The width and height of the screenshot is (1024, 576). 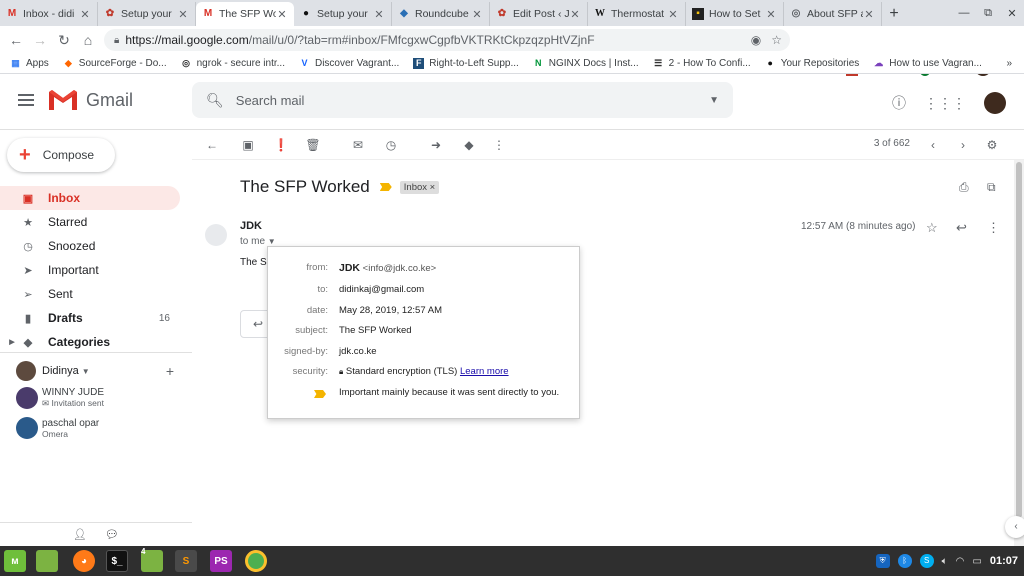 What do you see at coordinates (993, 228) in the screenshot?
I see `message-more-icon: ⋮` at bounding box center [993, 228].